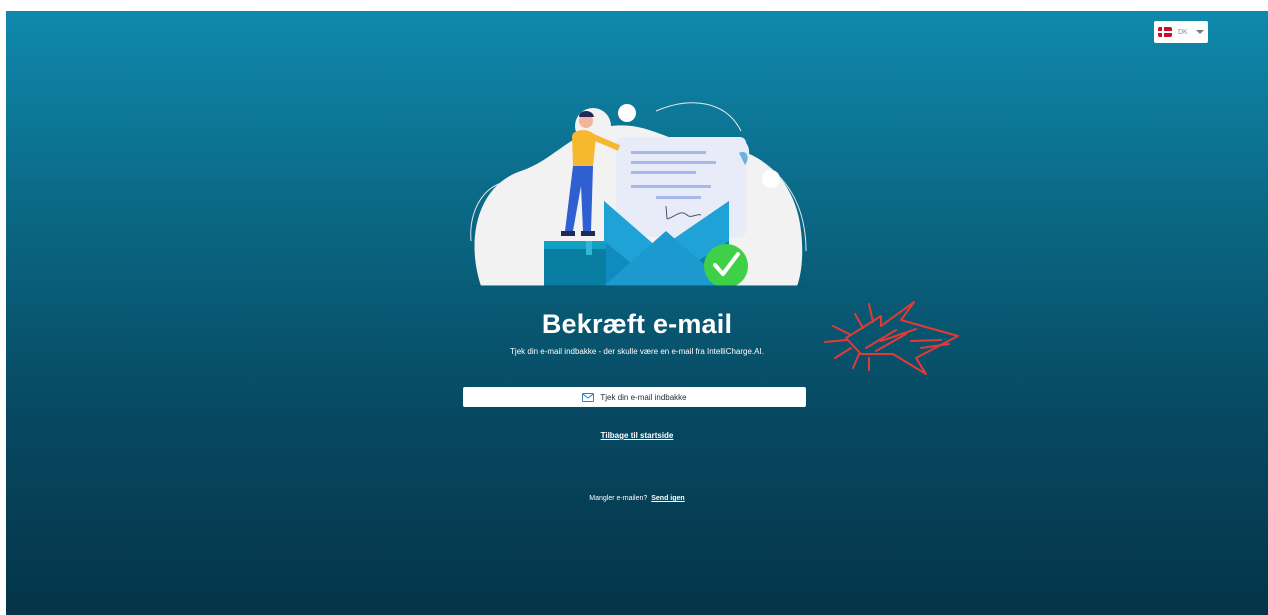 This screenshot has width=1268, height=615. I want to click on resend-row: Mangler e-mailen? Send igen, so click(637, 498).